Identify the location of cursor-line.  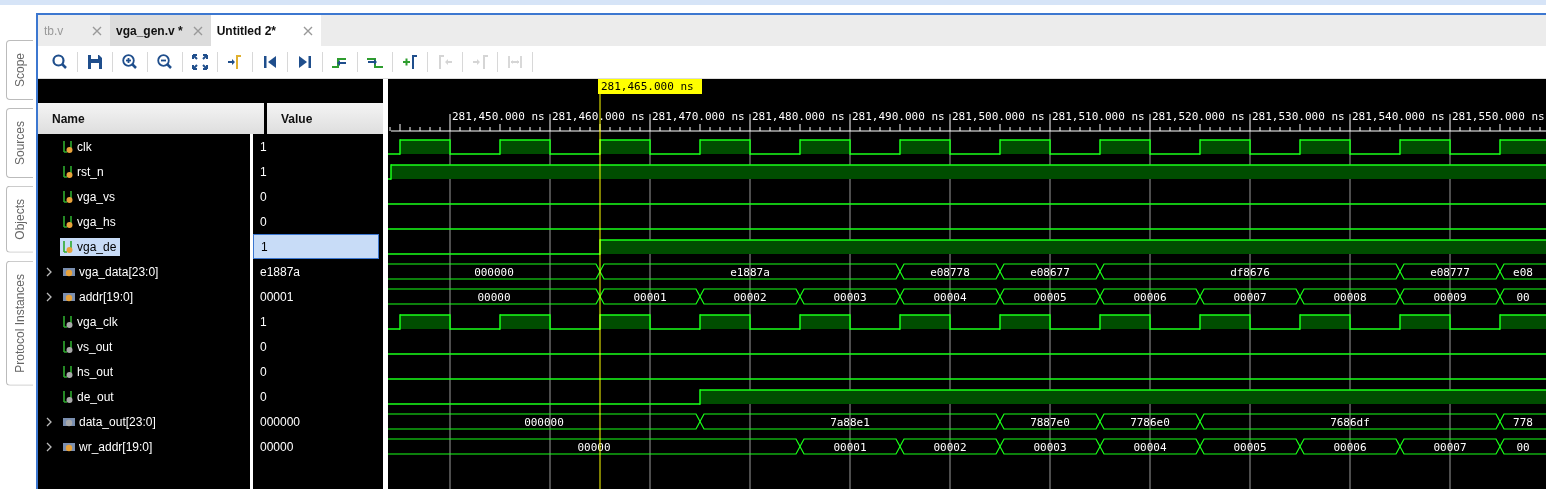
(600, 291).